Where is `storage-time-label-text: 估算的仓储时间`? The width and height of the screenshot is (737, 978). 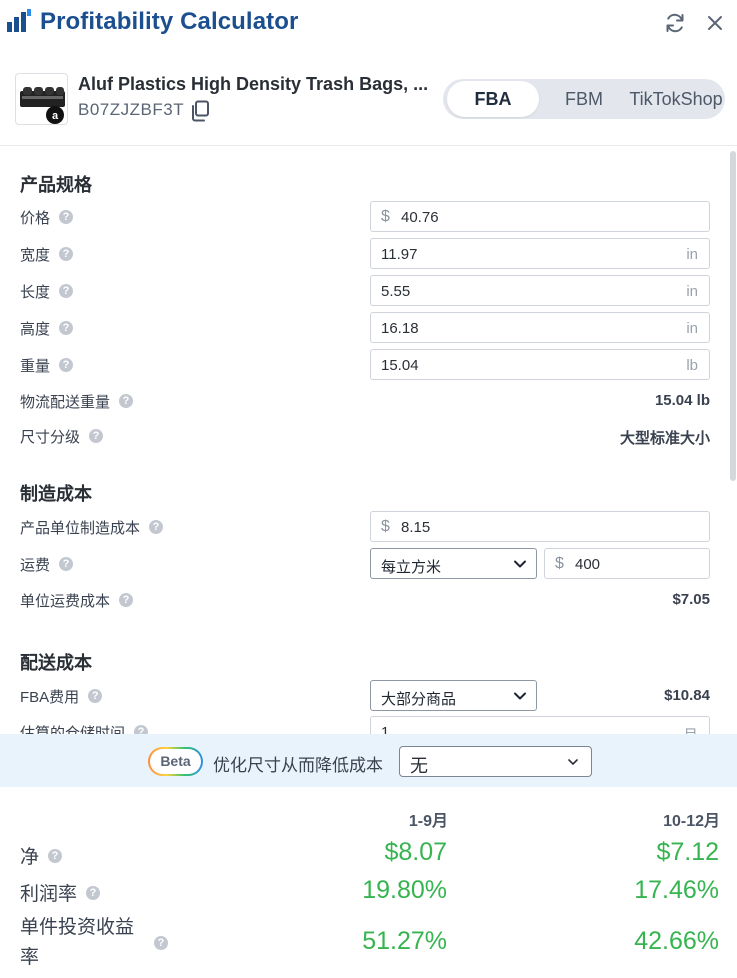 storage-time-label-text: 估算的仓储时间 is located at coordinates (73, 729).